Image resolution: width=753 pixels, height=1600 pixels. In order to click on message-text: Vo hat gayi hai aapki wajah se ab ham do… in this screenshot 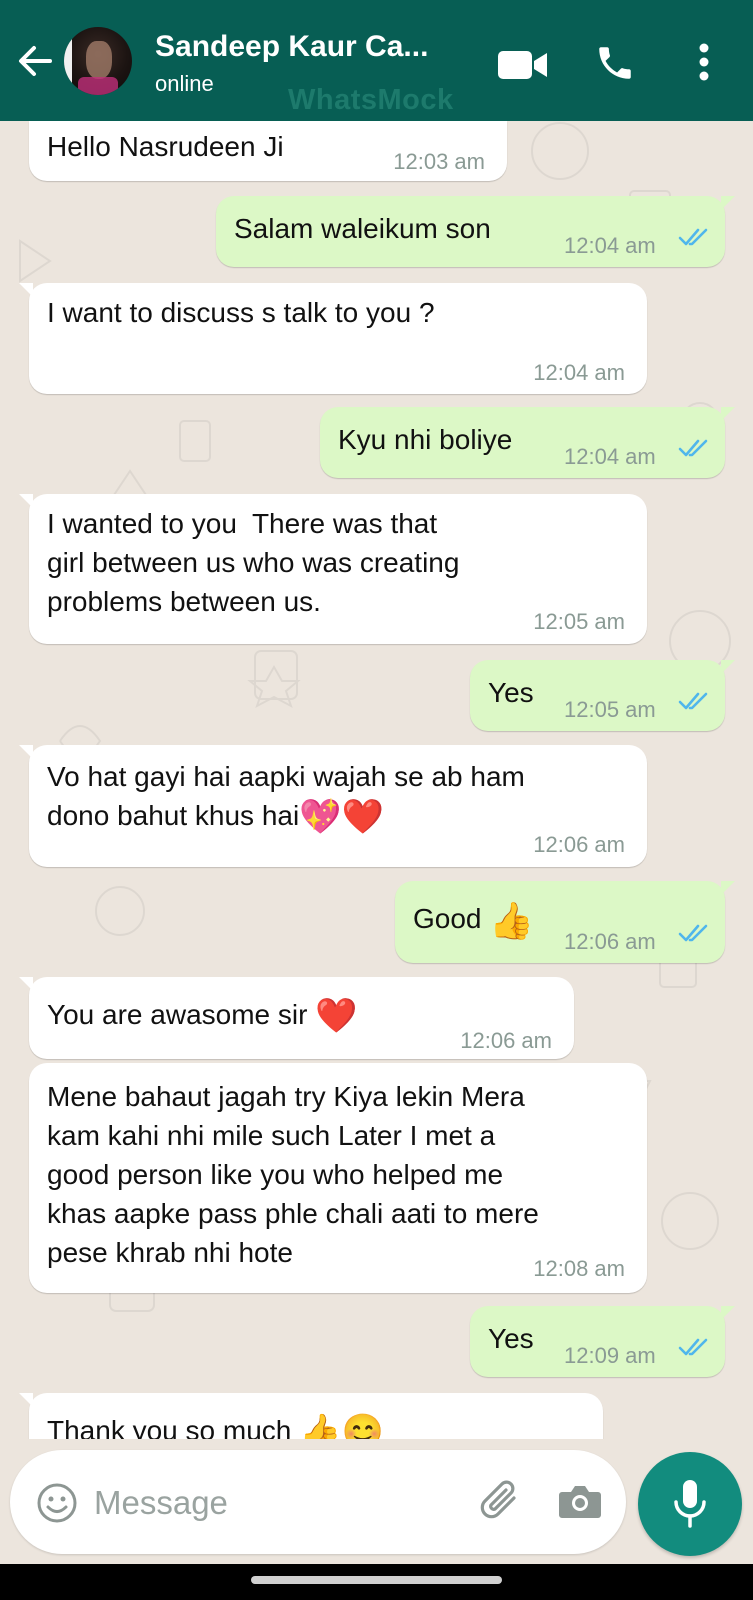, I will do `click(286, 799)`.